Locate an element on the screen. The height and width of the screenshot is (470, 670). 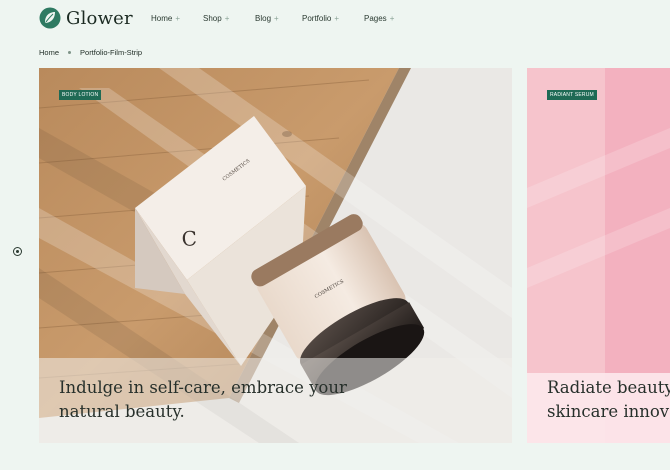
brand-name: Glower is located at coordinates (99, 18).